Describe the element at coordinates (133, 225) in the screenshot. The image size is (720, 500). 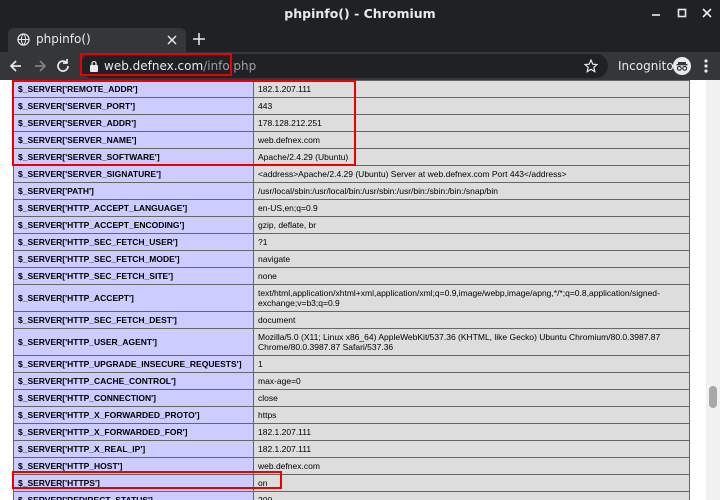
I see `variable-name-cell: $_SERVER['HTTP_ACCEPT_ENCODING']` at that location.